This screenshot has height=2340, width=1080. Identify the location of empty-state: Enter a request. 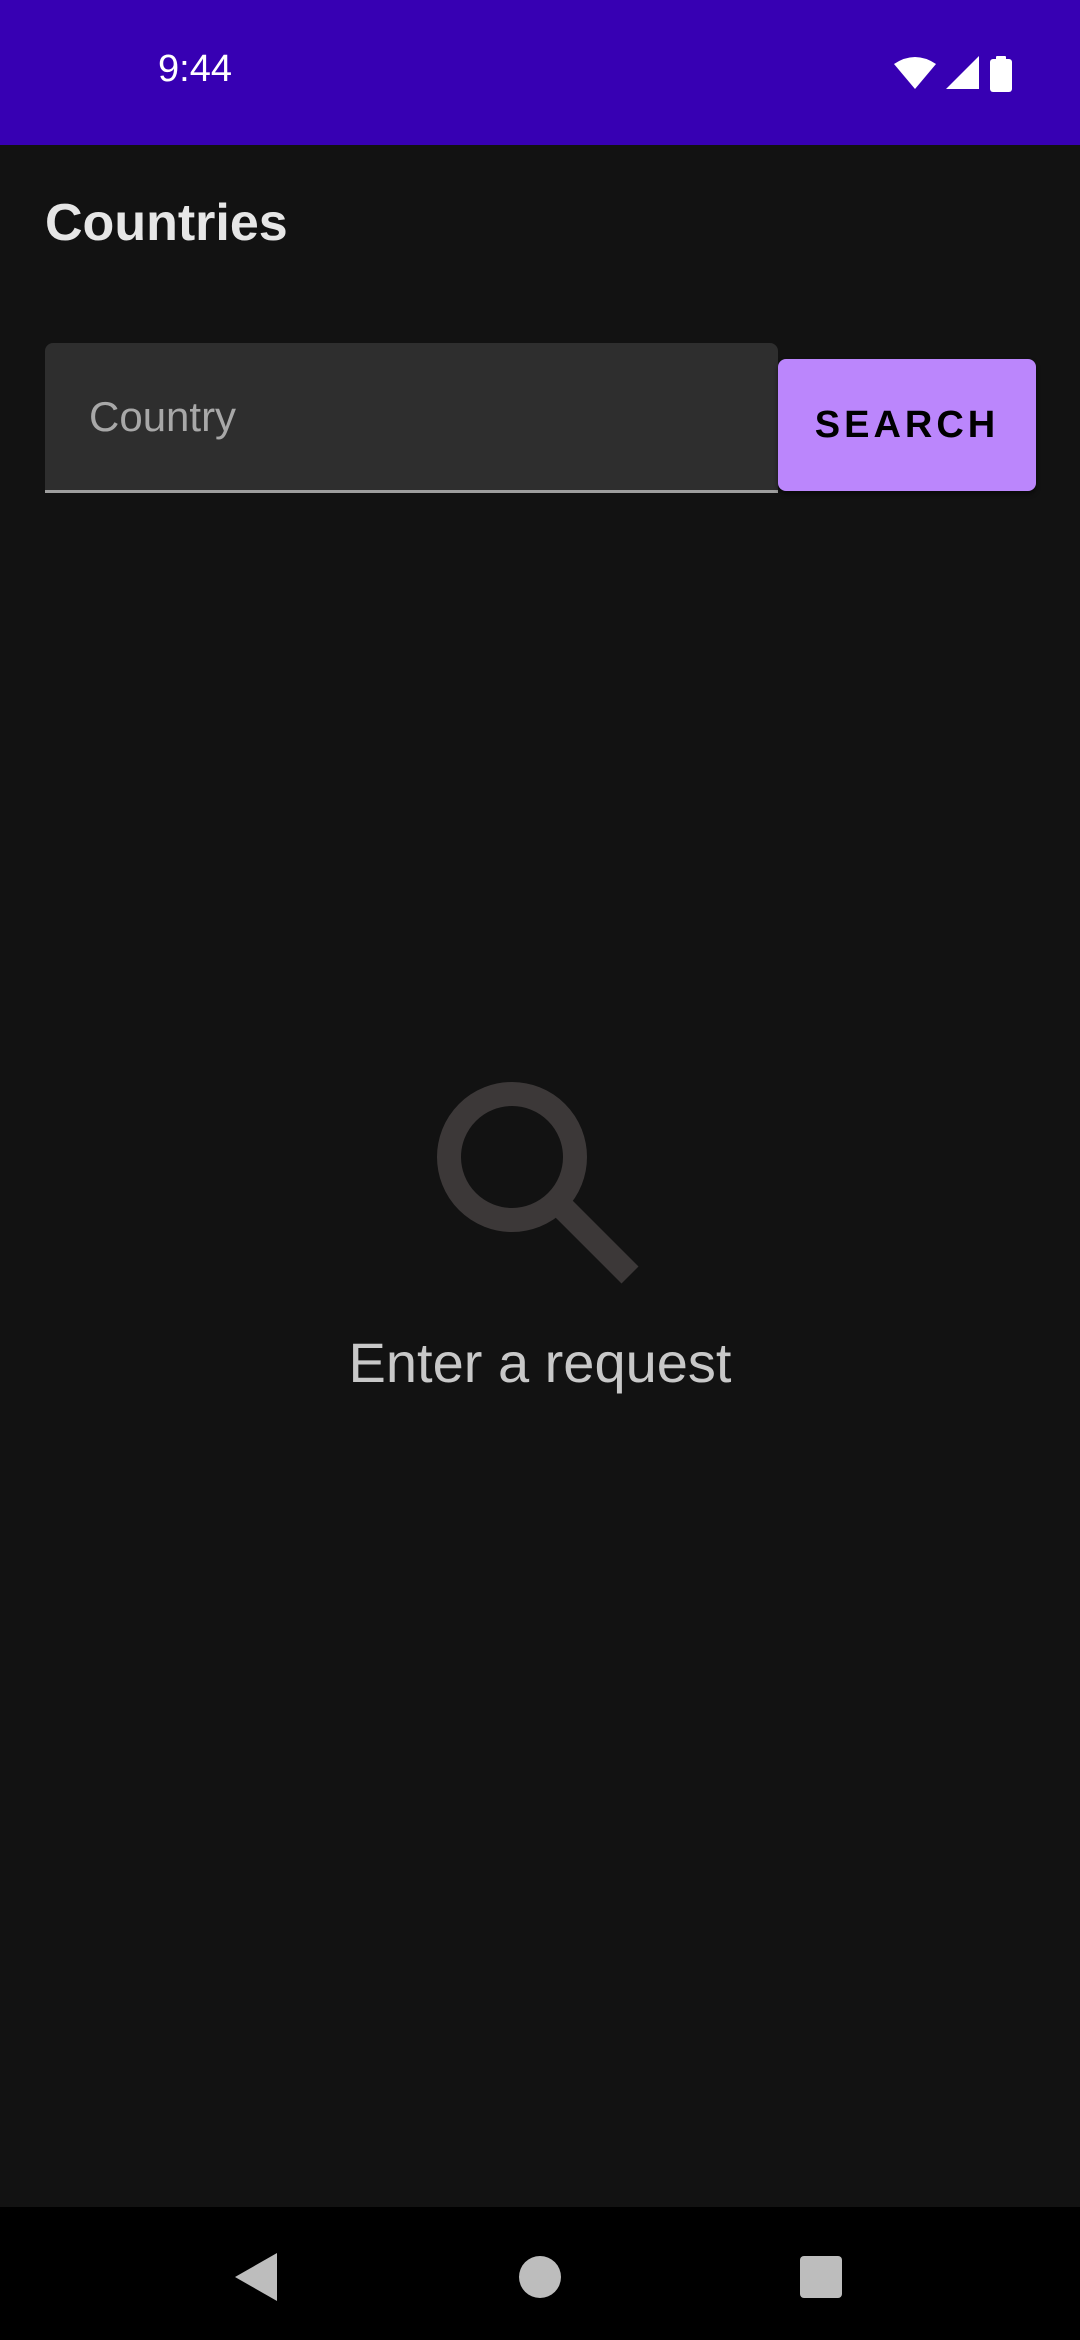
(540, 1234).